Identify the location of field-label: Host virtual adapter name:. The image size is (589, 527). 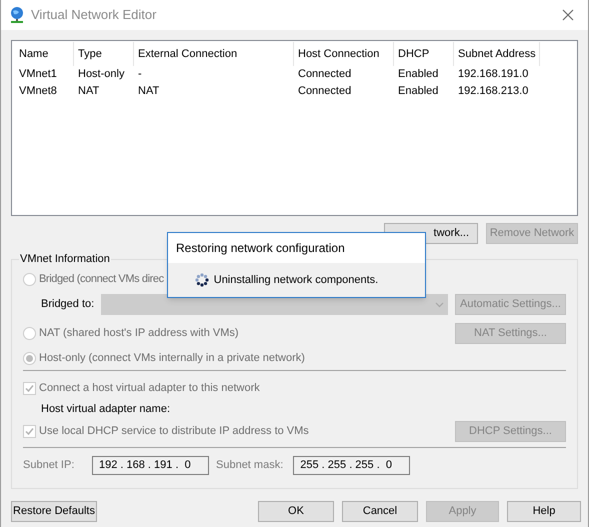
(106, 409).